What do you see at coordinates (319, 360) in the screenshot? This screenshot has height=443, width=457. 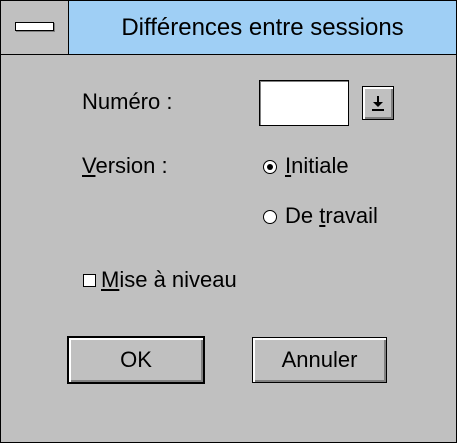 I see `cancel-button: Annuler` at bounding box center [319, 360].